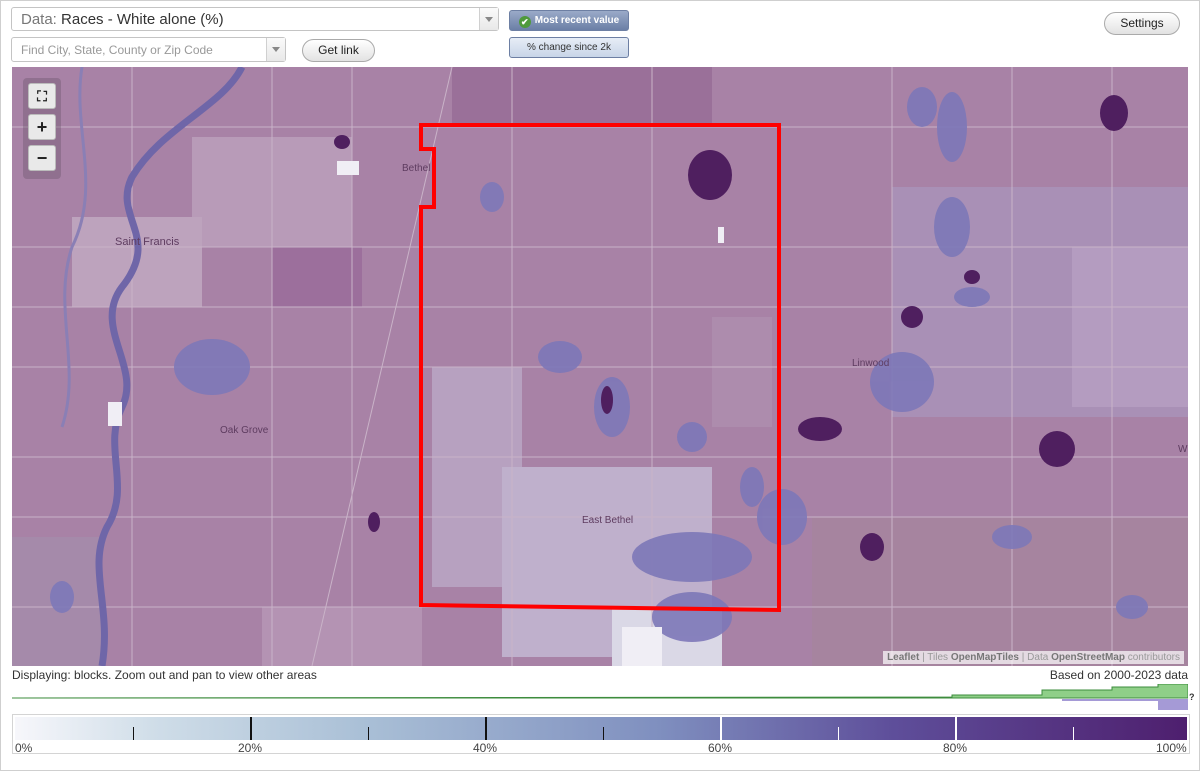 This screenshot has height=771, width=1200. Describe the element at coordinates (42, 158) in the screenshot. I see `zoom-out-button: −` at that location.